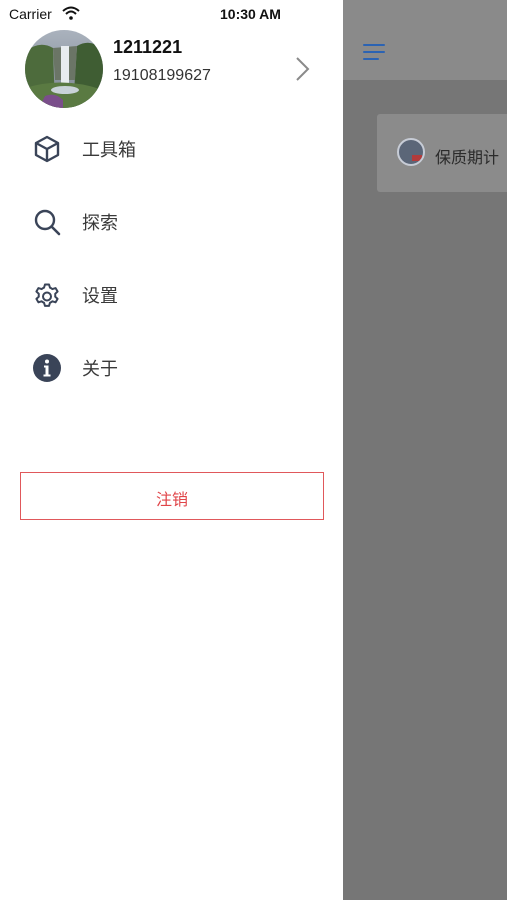  Describe the element at coordinates (374, 52) in the screenshot. I see `hamburger-menu-icon` at that location.